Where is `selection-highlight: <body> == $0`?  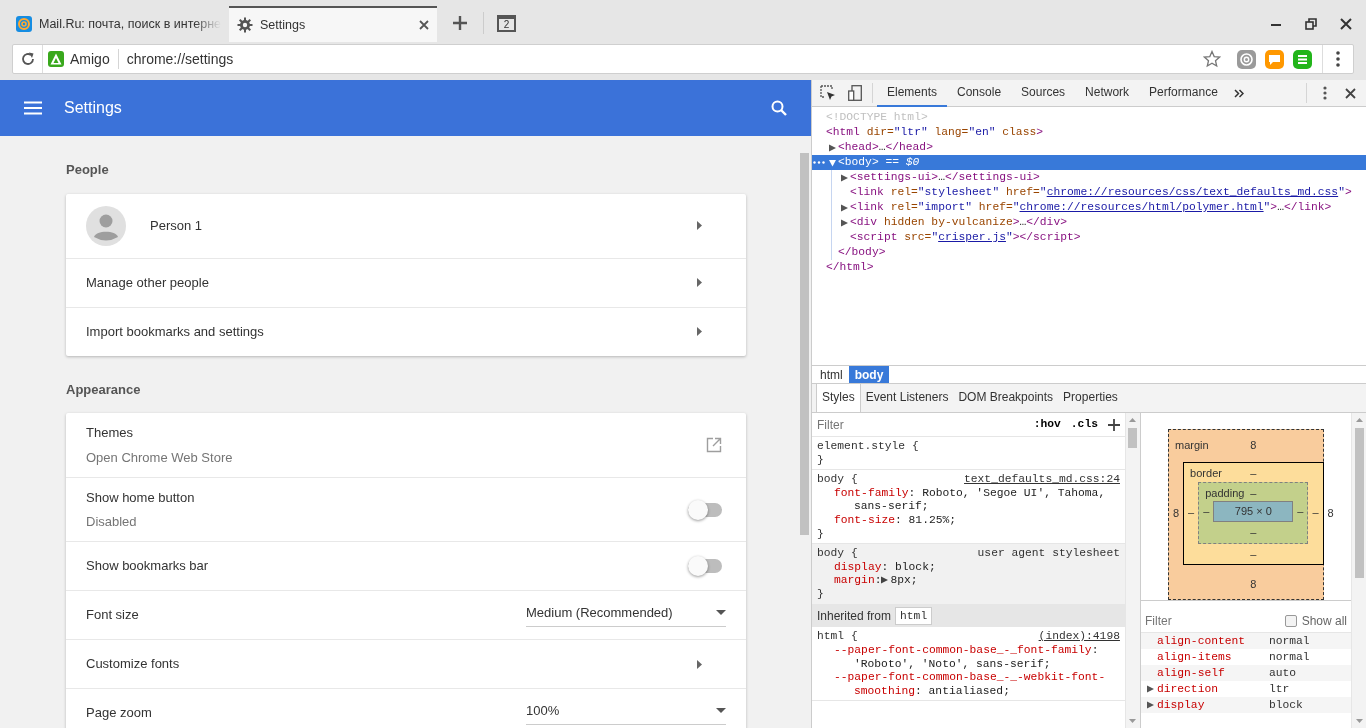
selection-highlight: <body> == $0 is located at coordinates (1089, 162).